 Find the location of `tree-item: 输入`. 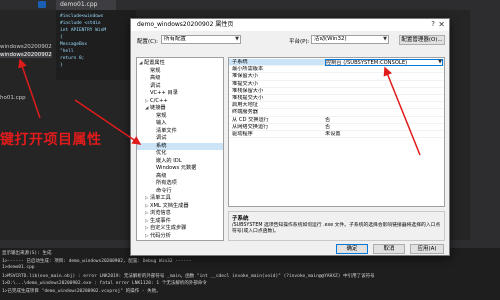

tree-item: 输入 is located at coordinates (180, 123).